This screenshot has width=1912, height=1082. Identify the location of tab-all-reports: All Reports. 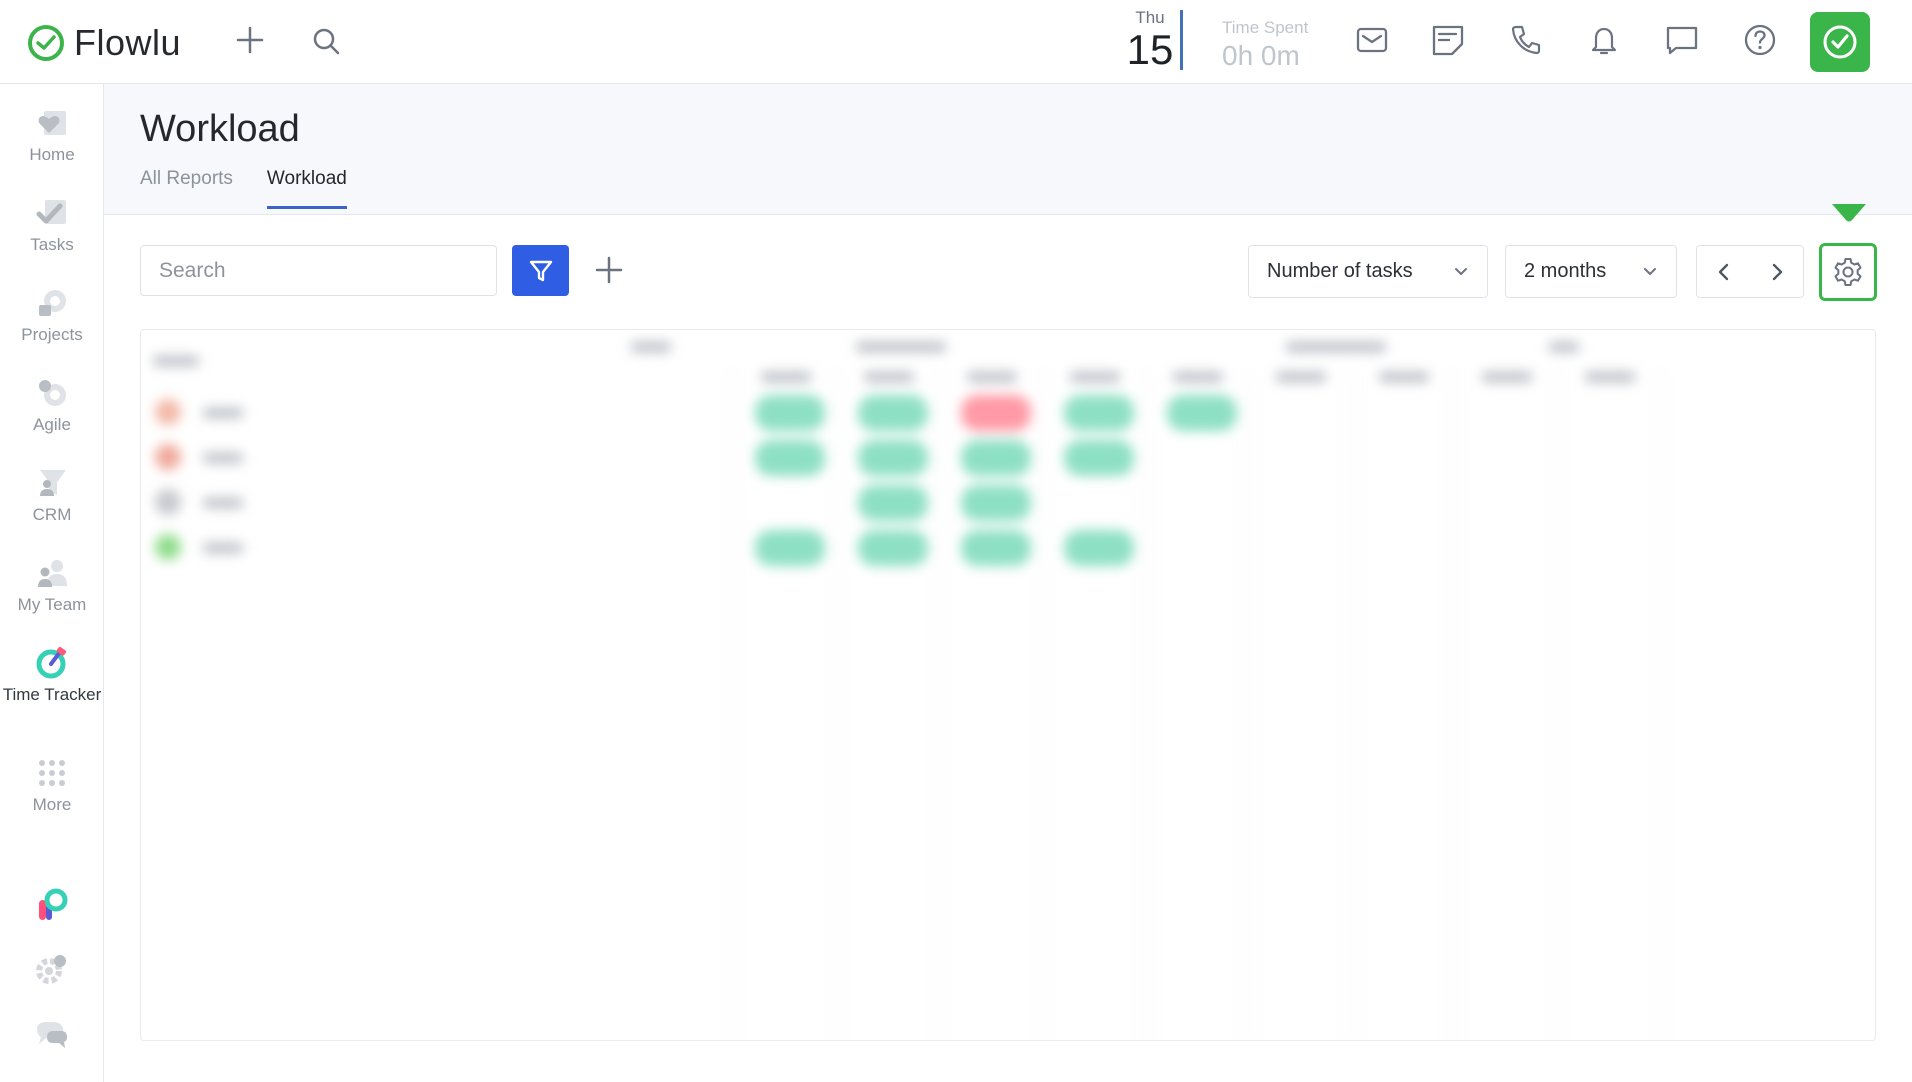
(186, 188).